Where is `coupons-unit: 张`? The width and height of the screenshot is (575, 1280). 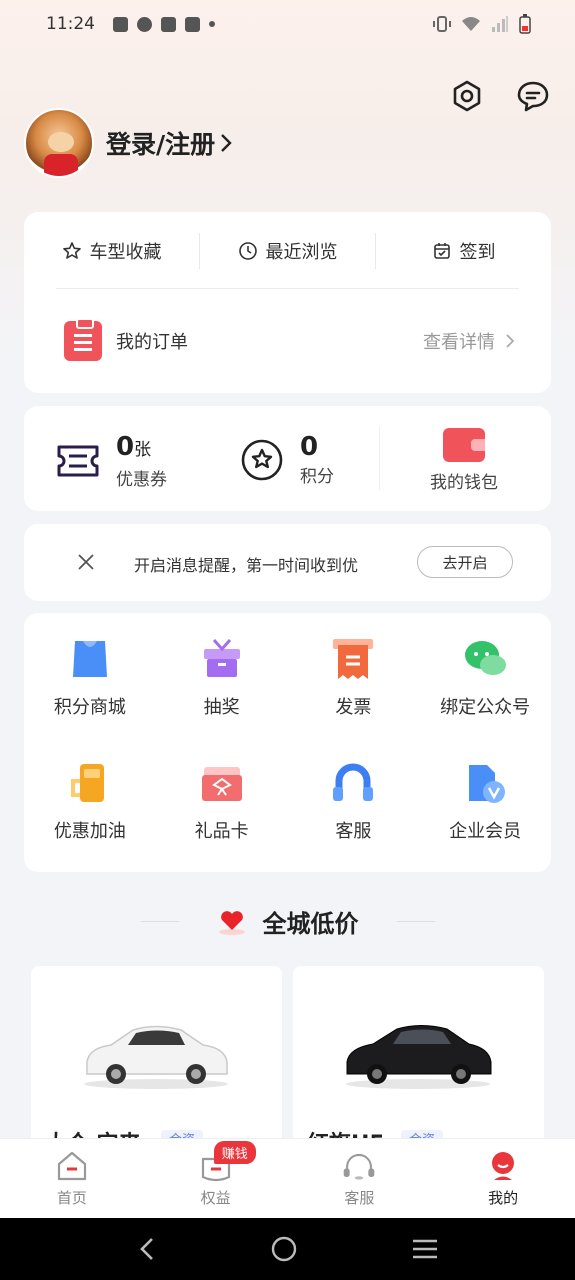
coupons-unit: 张 is located at coordinates (143, 450).